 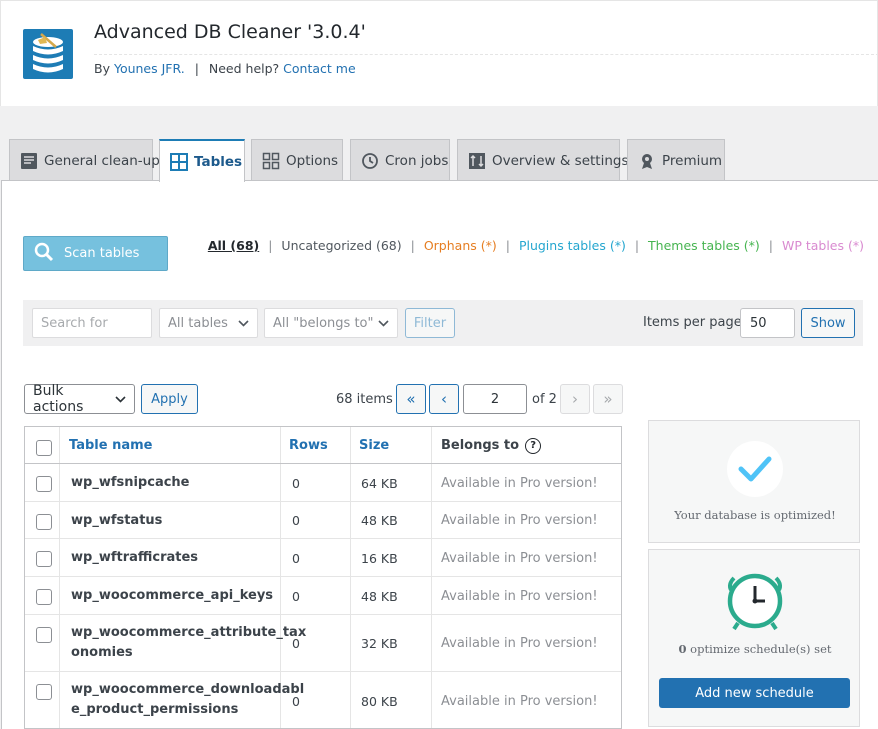 What do you see at coordinates (374, 445) in the screenshot?
I see `column-size: Size` at bounding box center [374, 445].